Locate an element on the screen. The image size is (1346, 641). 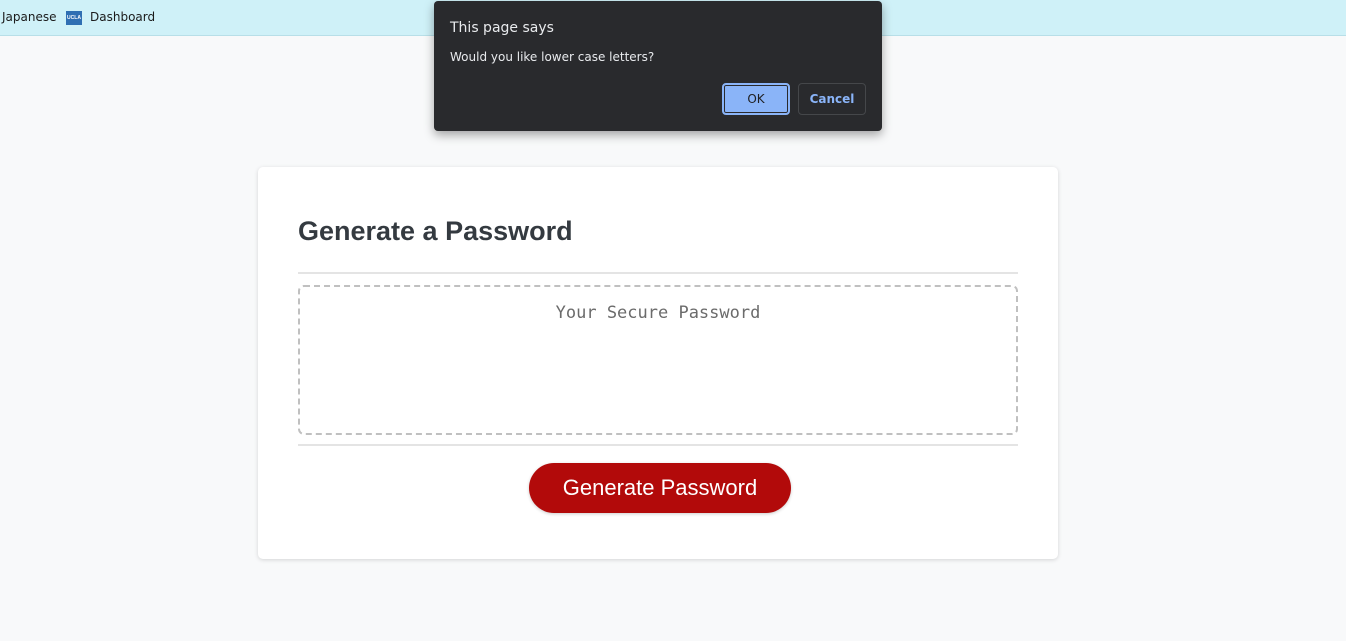
password-output is located at coordinates (658, 360).